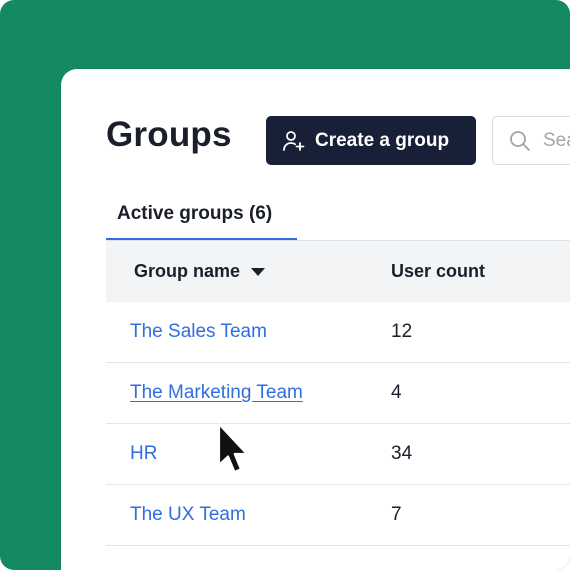 Image resolution: width=570 pixels, height=570 pixels. What do you see at coordinates (396, 392) in the screenshot?
I see `user-count: 4` at bounding box center [396, 392].